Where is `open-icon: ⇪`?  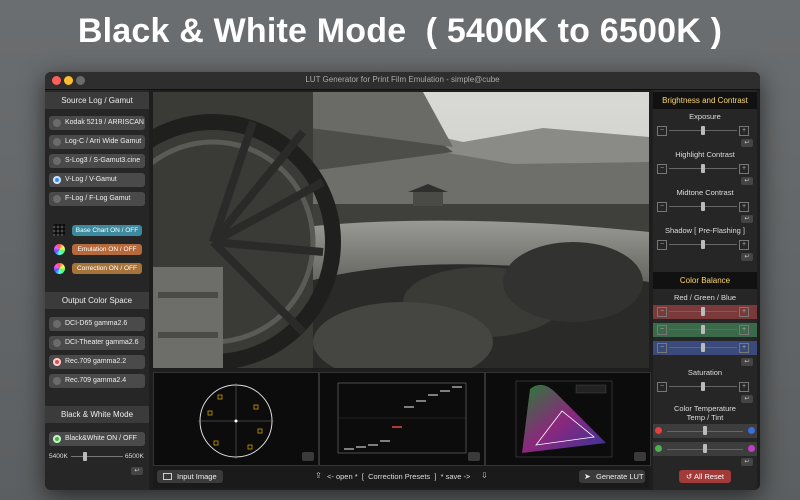
open-icon: ⇪ is located at coordinates (318, 475).